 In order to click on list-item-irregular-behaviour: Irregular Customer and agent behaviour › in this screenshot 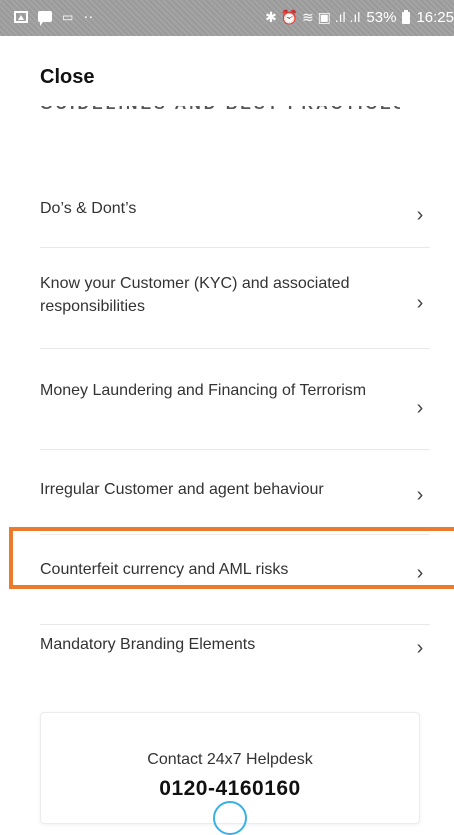, I will do `click(235, 492)`.